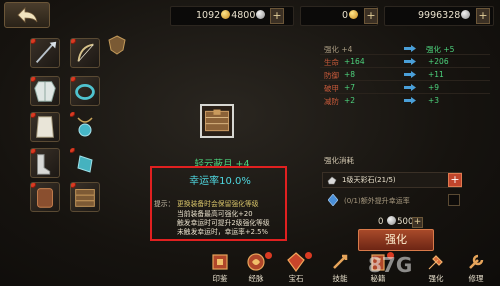  I want to click on gold-amount: 1092, so click(208, 15).